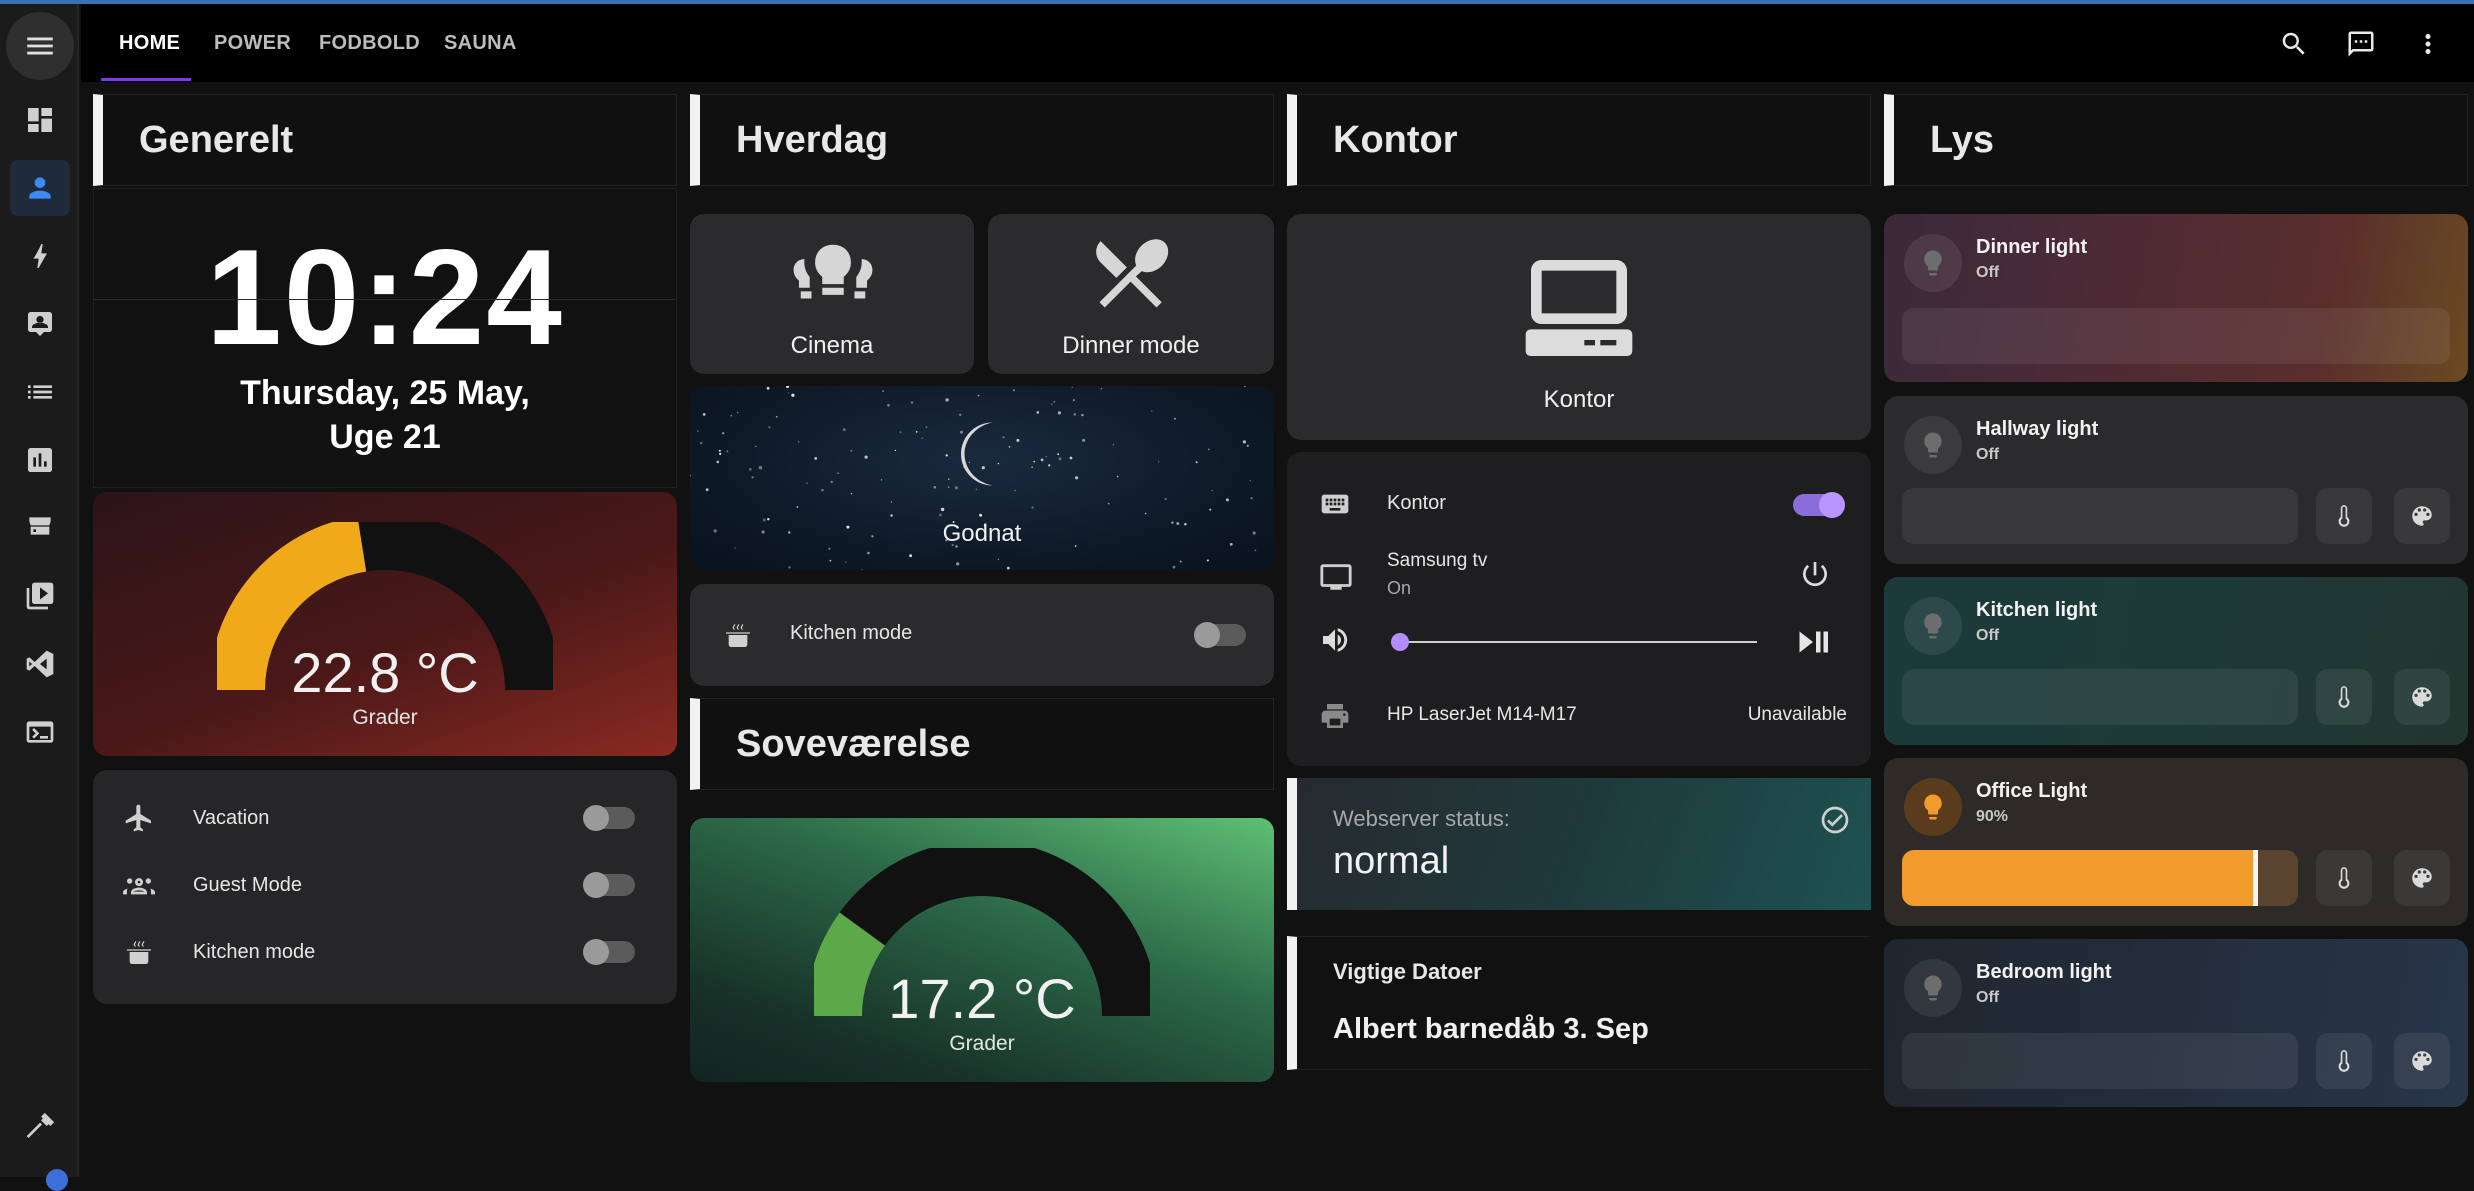  I want to click on pot-icon, so click(738, 635).